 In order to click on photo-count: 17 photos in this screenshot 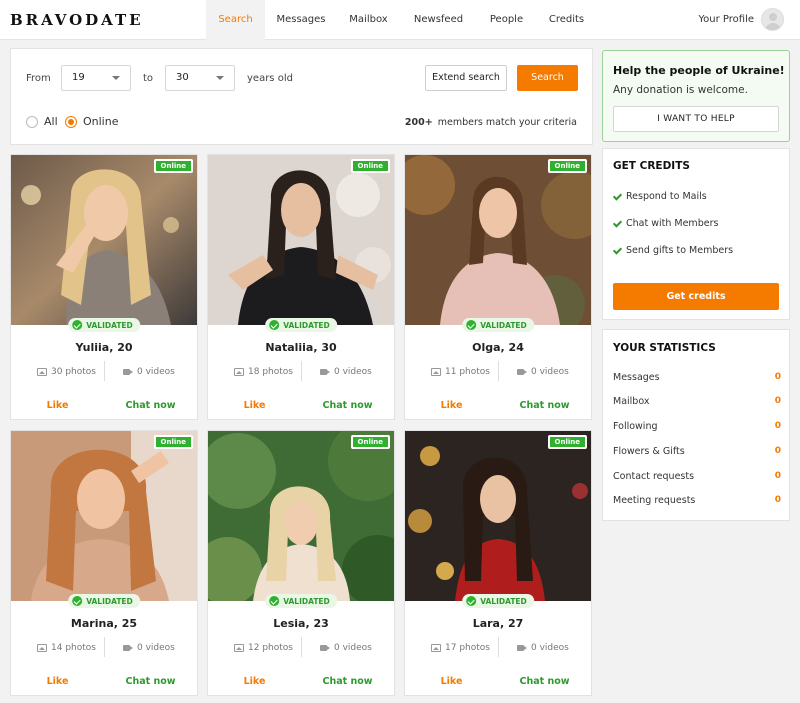, I will do `click(460, 648)`.